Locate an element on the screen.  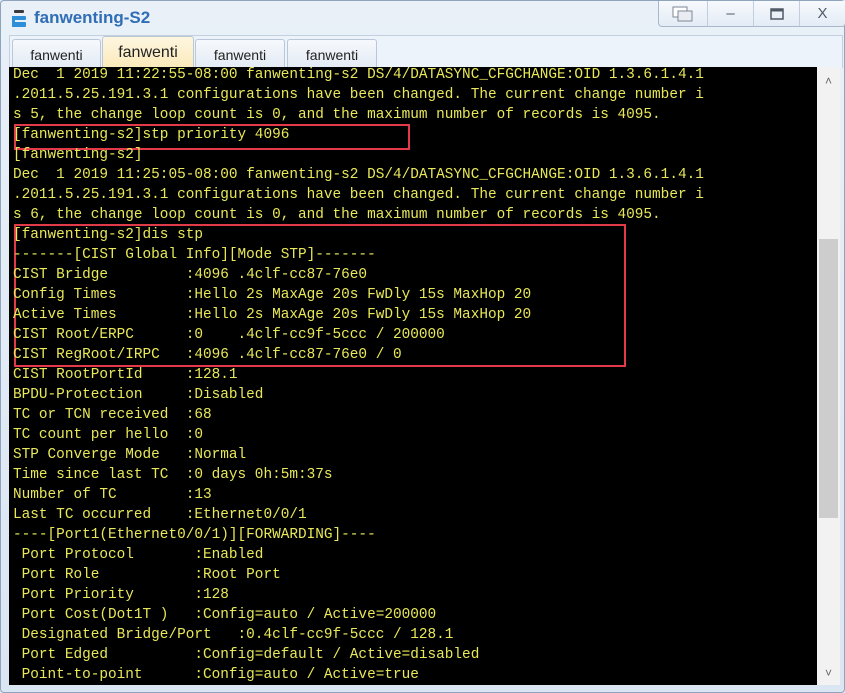
chevron-down-icon: ˅ is located at coordinates (828, 673).